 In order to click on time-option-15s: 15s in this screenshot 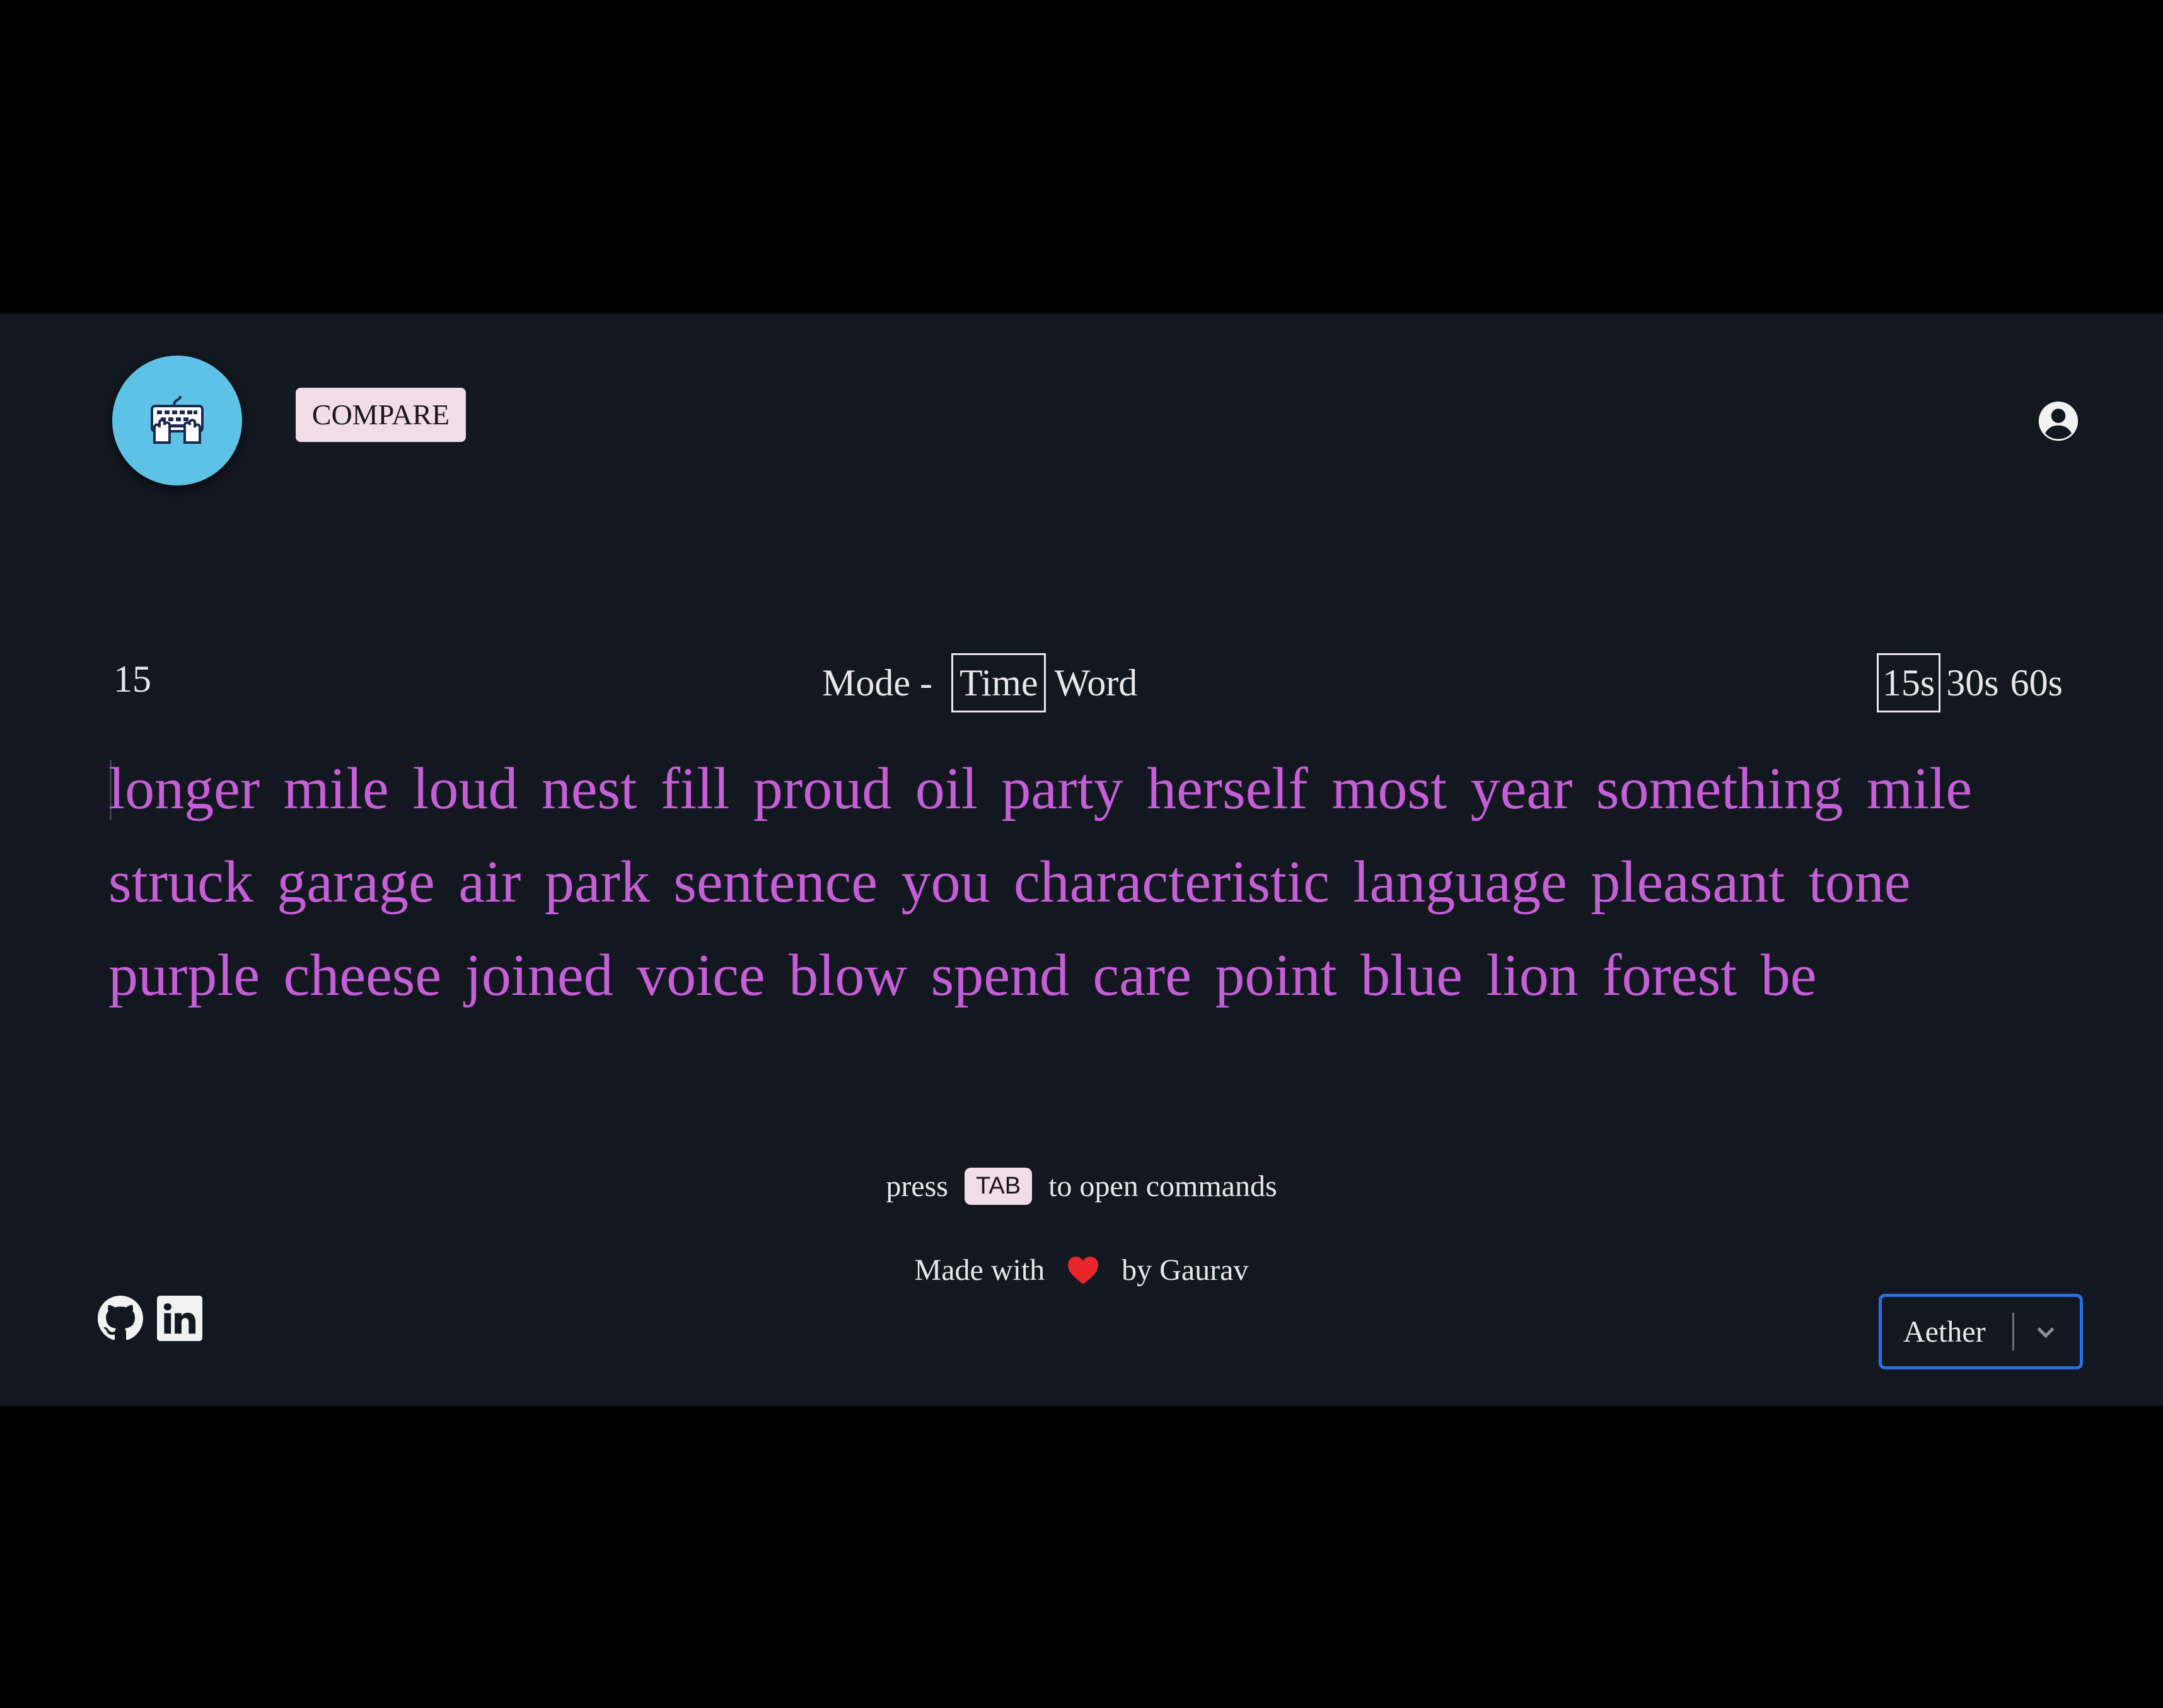, I will do `click(1908, 682)`.